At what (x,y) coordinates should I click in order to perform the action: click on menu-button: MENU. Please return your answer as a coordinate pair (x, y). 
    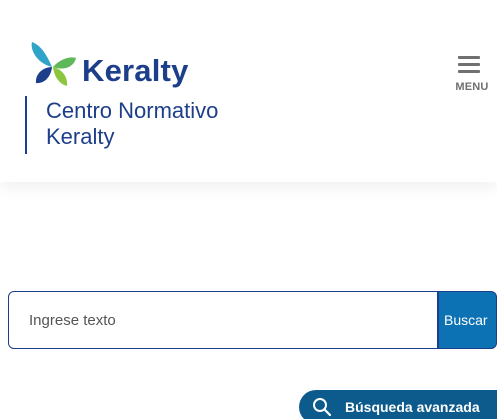
    Looking at the image, I should click on (470, 76).